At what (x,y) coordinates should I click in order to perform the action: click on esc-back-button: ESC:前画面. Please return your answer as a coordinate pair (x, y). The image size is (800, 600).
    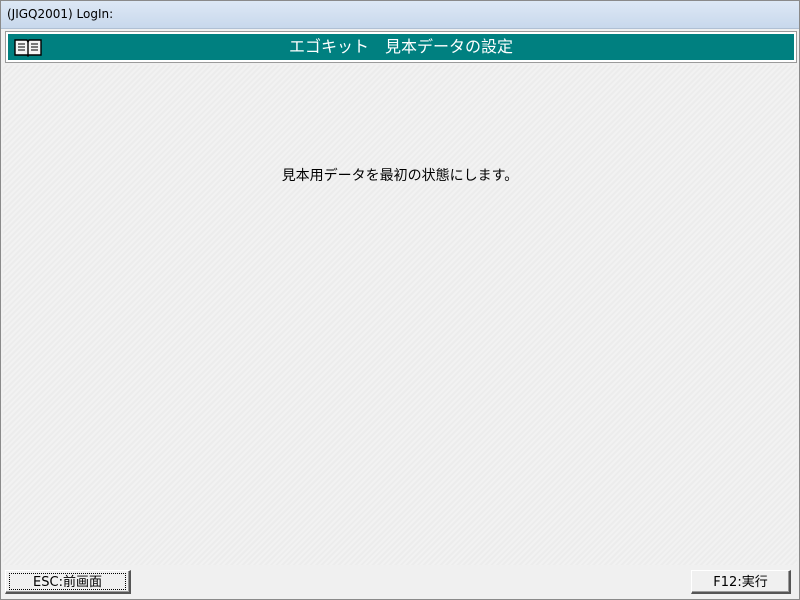
    Looking at the image, I should click on (68, 582).